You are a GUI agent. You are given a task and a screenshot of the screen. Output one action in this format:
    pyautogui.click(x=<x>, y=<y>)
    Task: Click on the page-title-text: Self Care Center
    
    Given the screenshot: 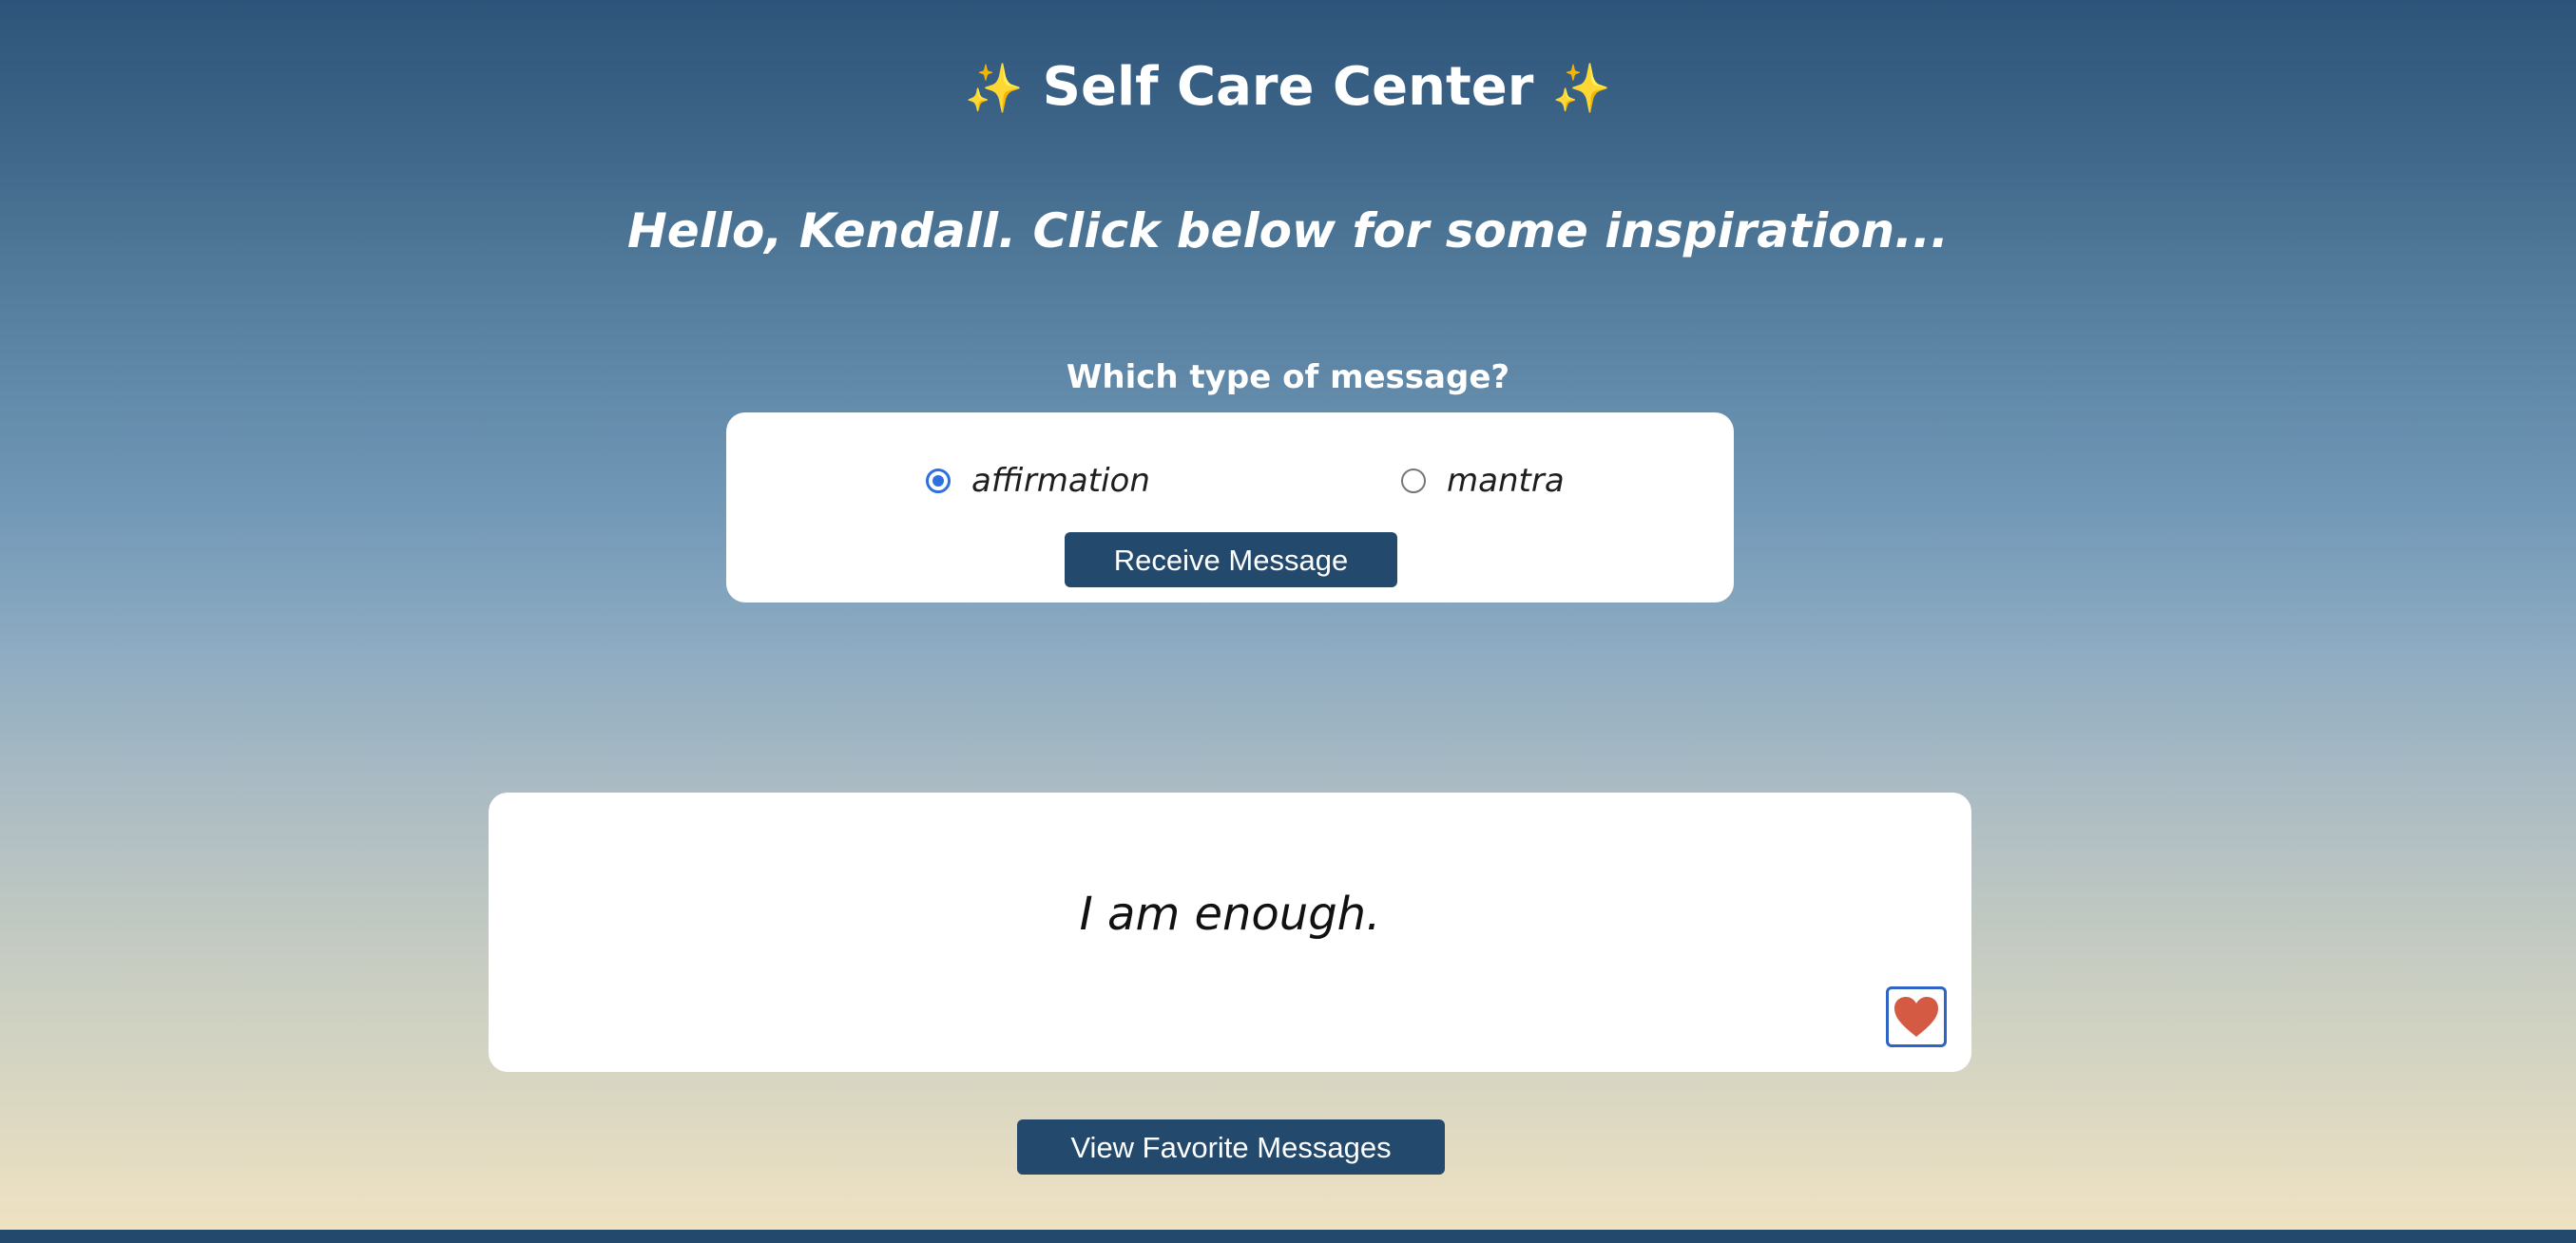 What is the action you would take?
    pyautogui.click(x=1288, y=86)
    